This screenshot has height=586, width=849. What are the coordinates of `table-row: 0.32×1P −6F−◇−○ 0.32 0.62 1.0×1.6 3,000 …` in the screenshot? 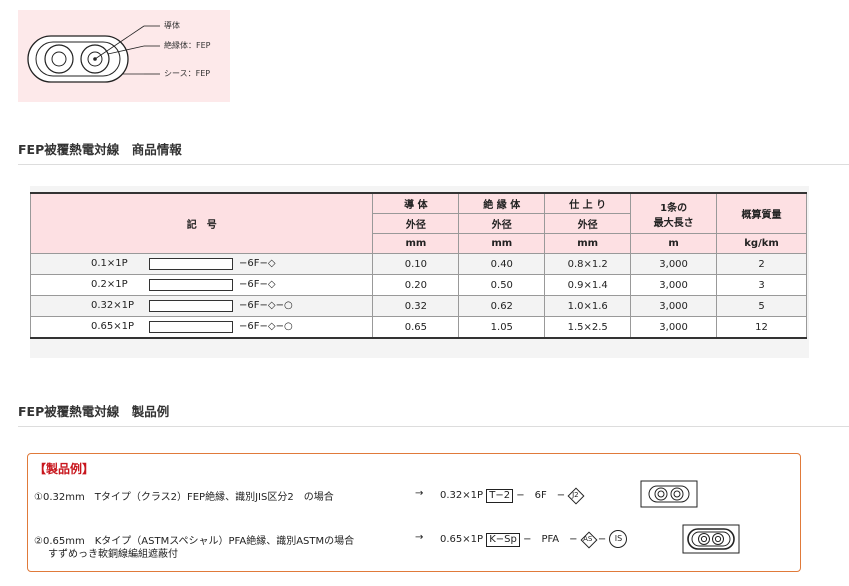 It's located at (418, 306).